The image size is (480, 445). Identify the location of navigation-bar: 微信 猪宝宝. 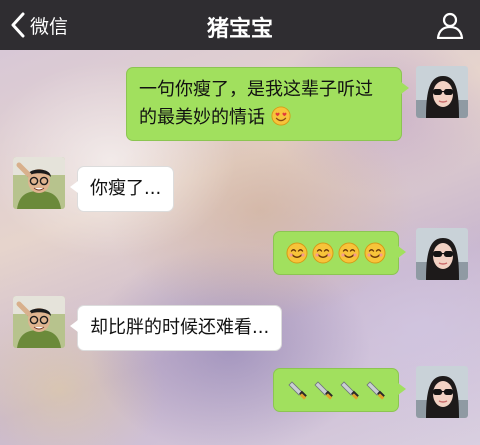
(240, 25).